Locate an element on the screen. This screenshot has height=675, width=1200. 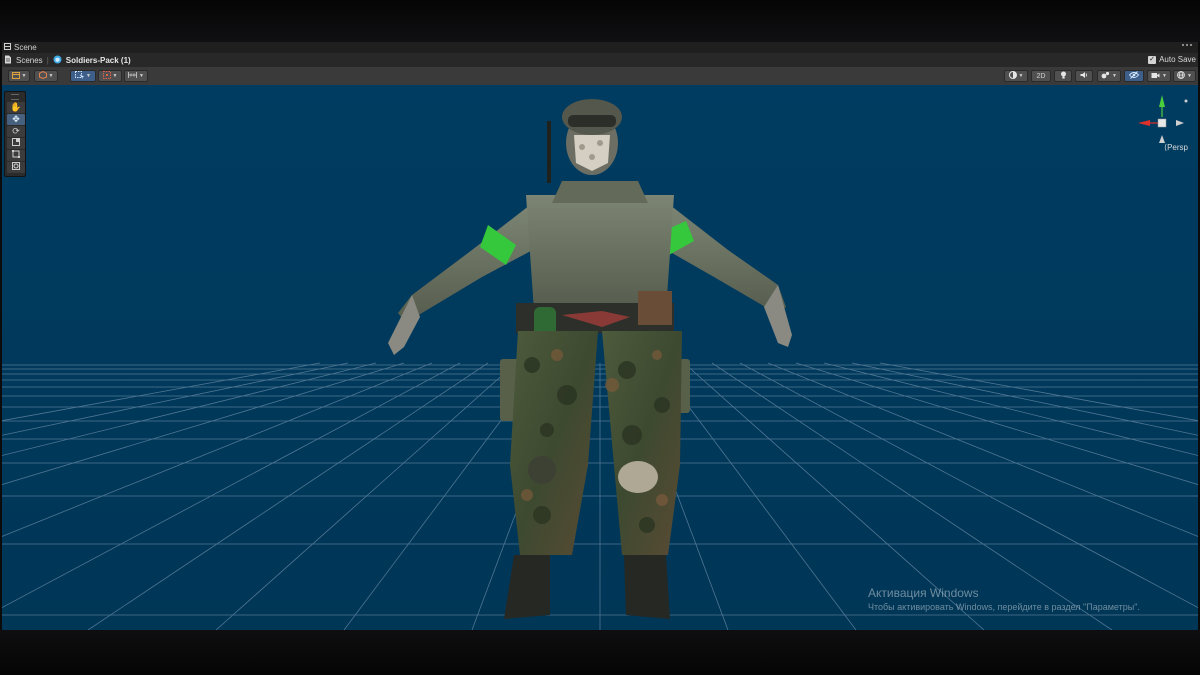
move-arrows-icon: ✥ is located at coordinates (16, 119).